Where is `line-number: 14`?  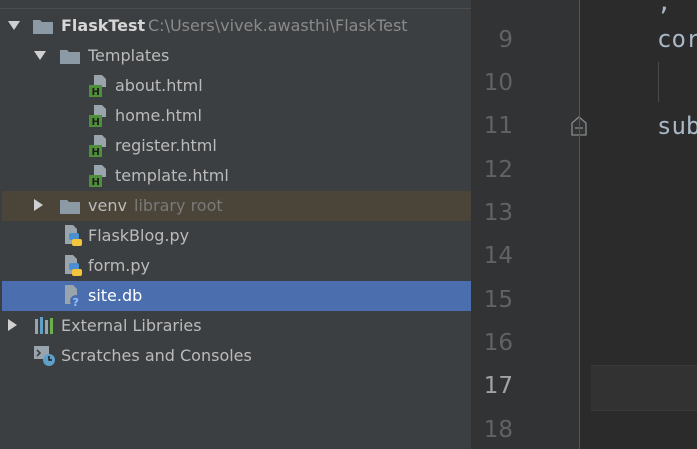
line-number: 14 is located at coordinates (498, 256).